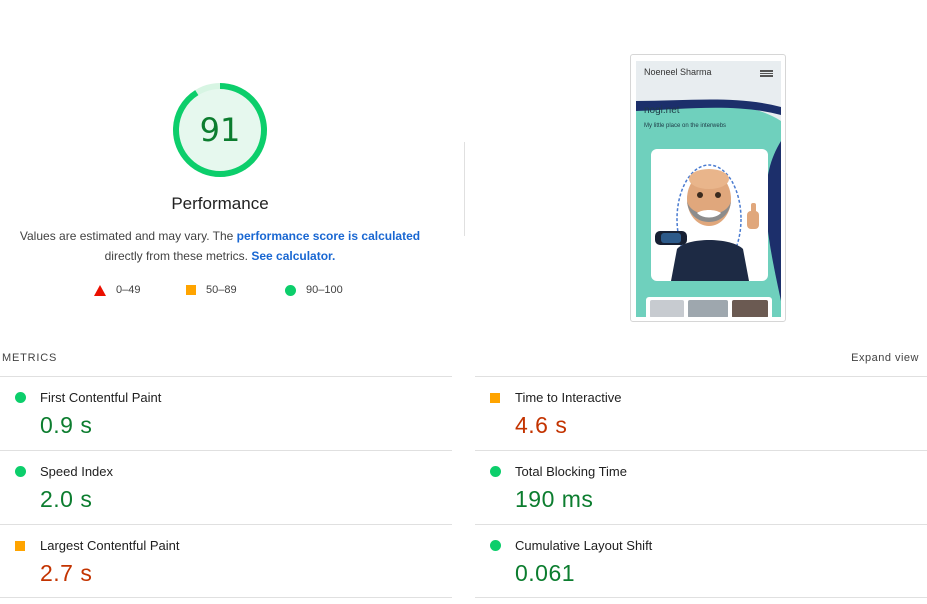  Describe the element at coordinates (885, 358) in the screenshot. I see `expand-view-button: Expand view` at that location.